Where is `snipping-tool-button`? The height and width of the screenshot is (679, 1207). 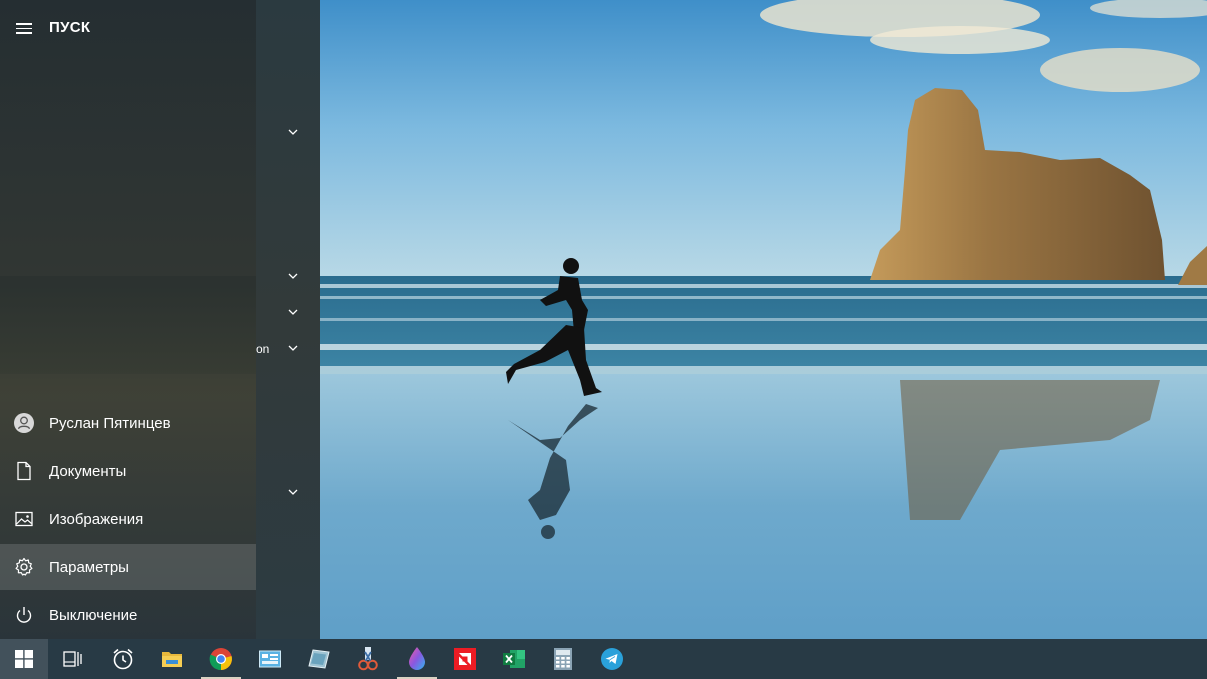
snipping-tool-button is located at coordinates (368, 659).